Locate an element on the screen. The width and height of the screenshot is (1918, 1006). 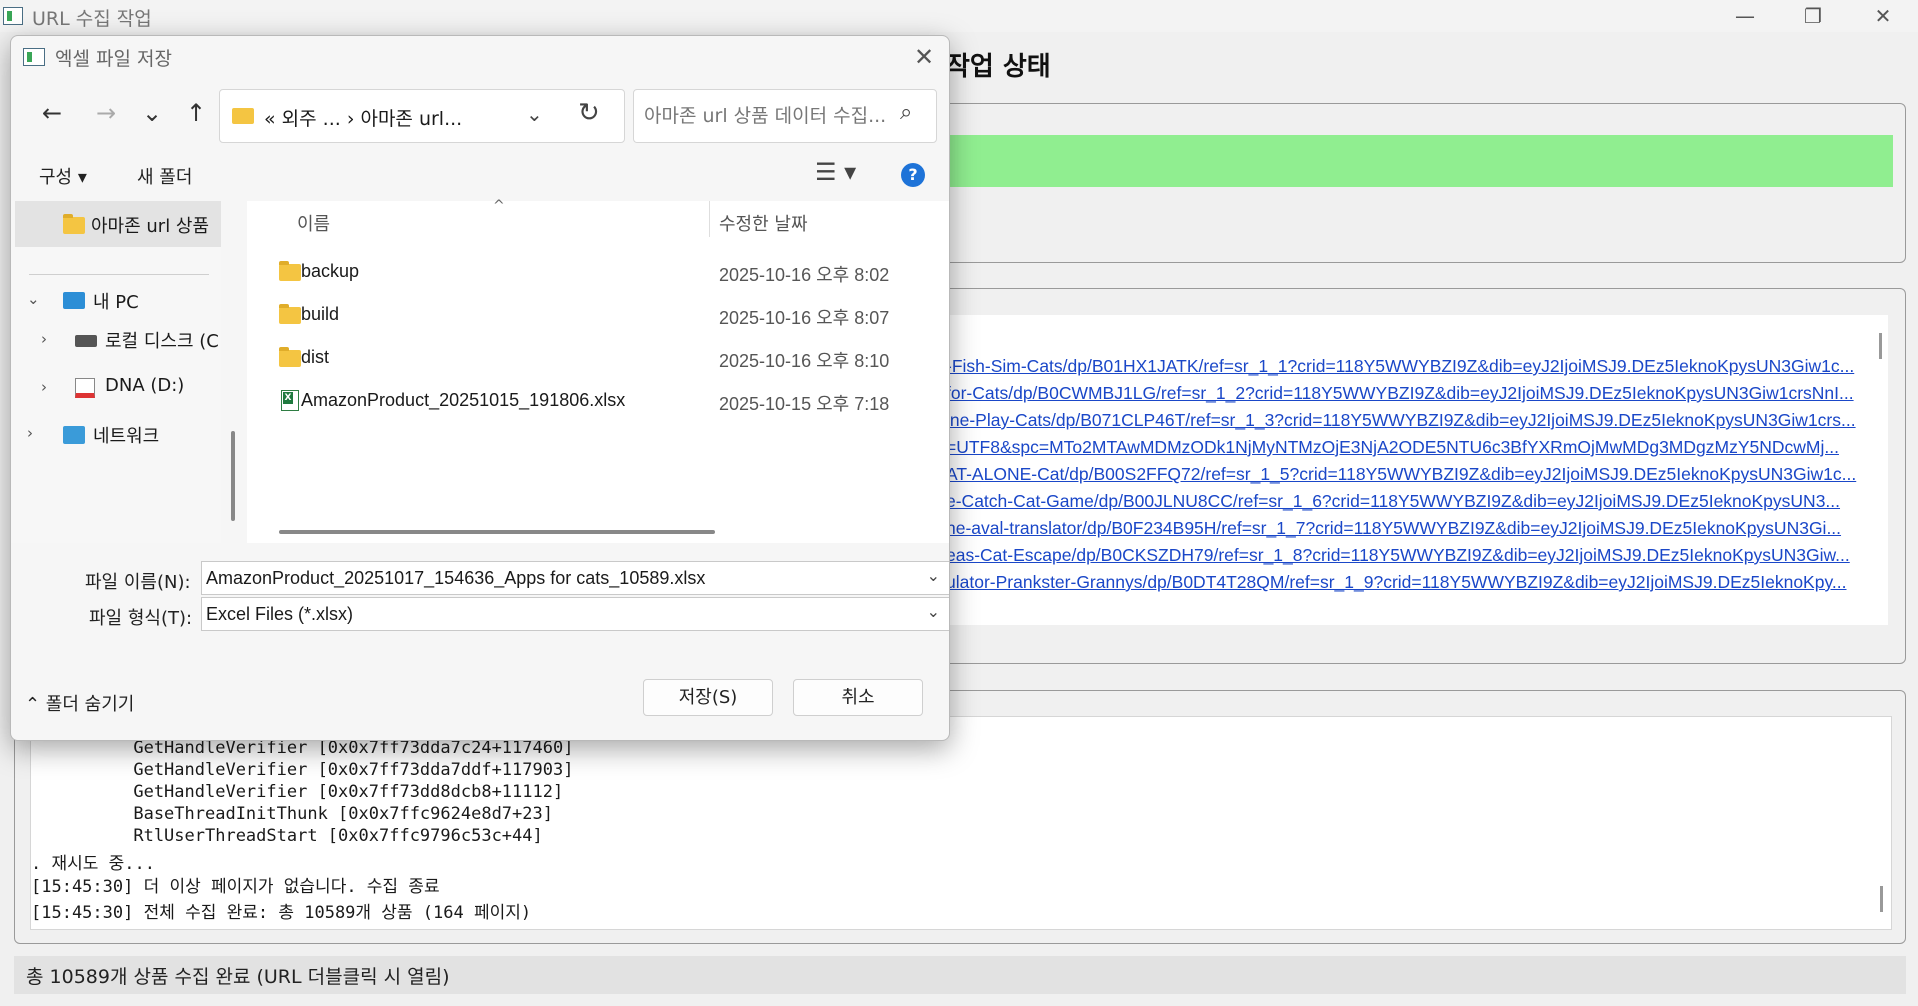
new-folder-button: 새 폴더 is located at coordinates (164, 176).